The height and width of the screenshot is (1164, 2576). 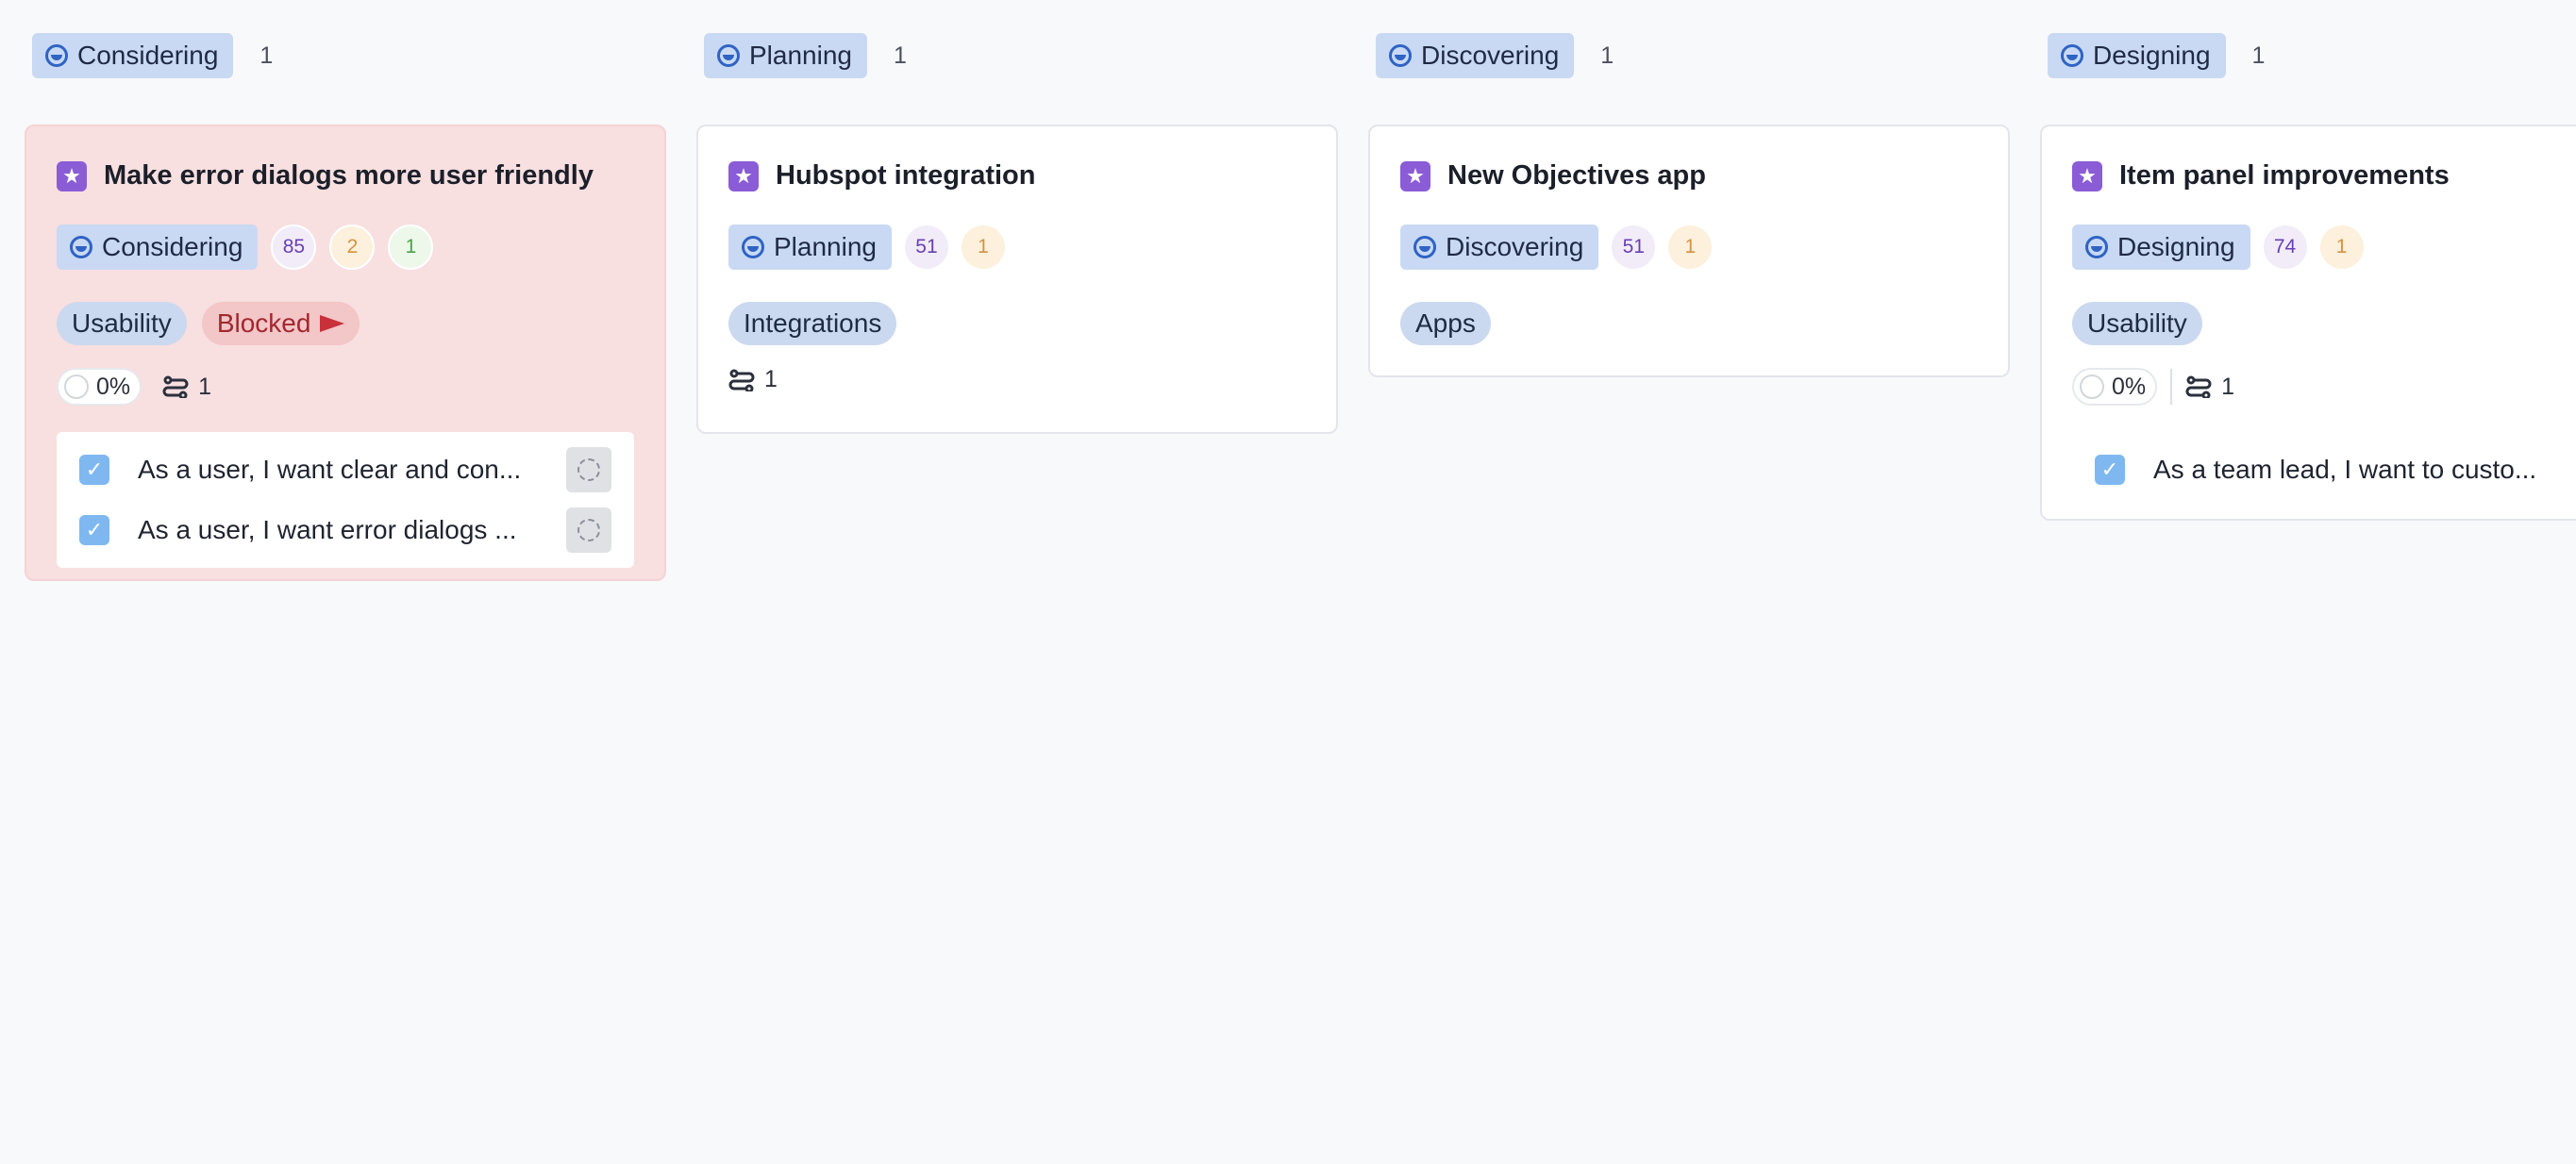 What do you see at coordinates (1515, 246) in the screenshot?
I see `card-status-label: Discovering` at bounding box center [1515, 246].